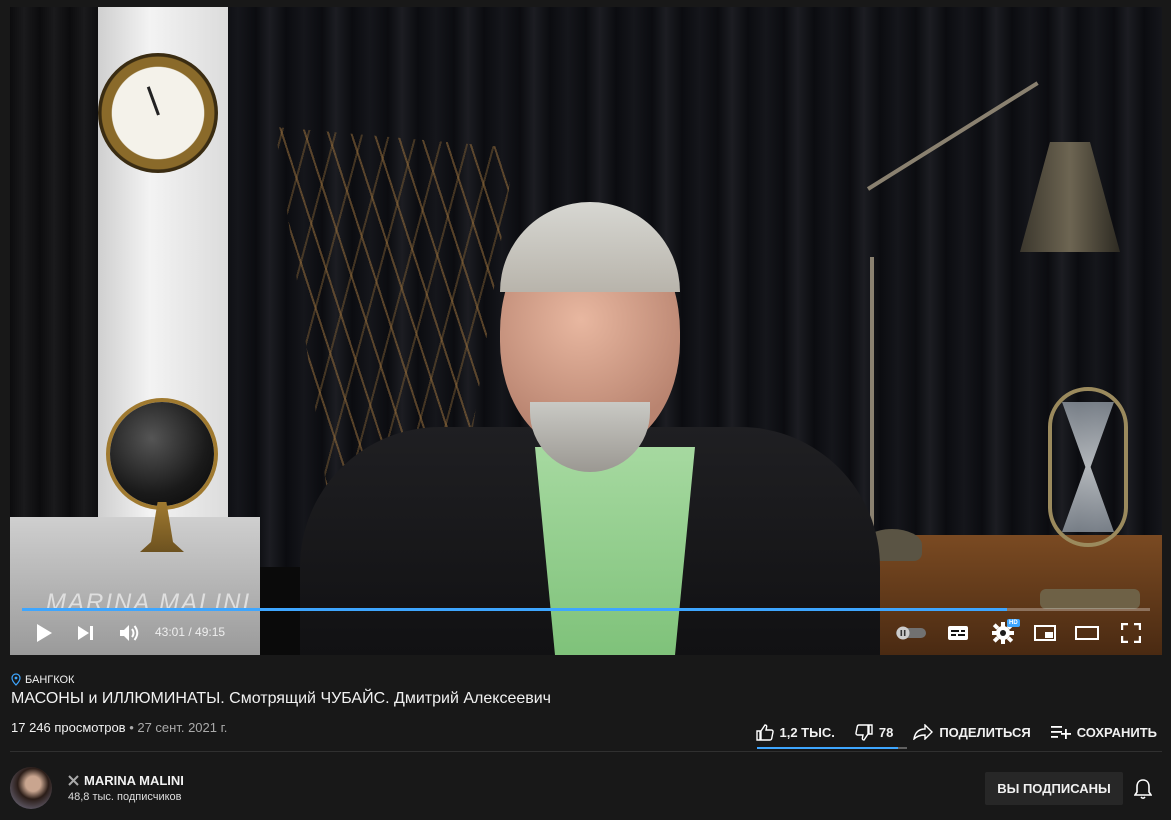 The width and height of the screenshot is (1171, 820). I want to click on thumbs-down-icon, so click(864, 732).